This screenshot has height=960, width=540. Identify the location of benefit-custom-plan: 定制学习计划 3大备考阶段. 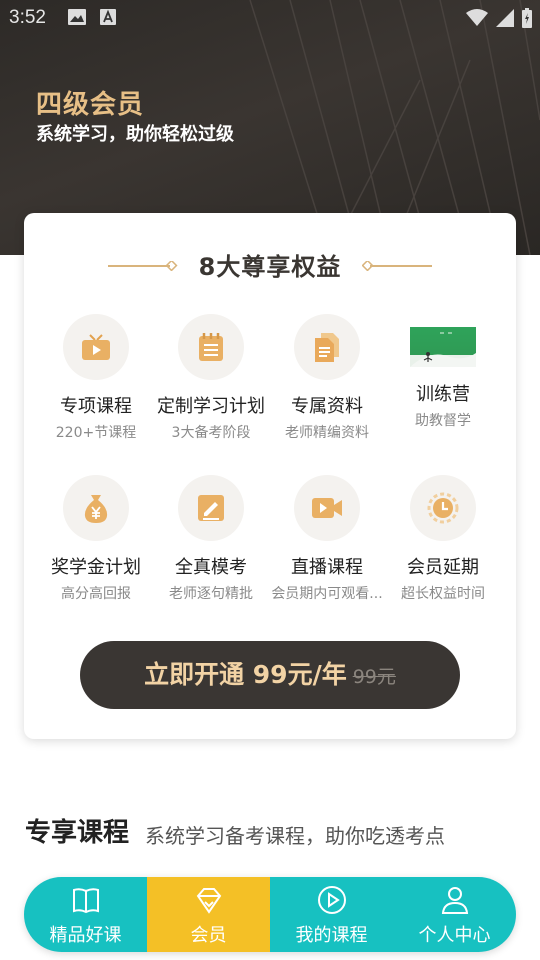
(211, 378).